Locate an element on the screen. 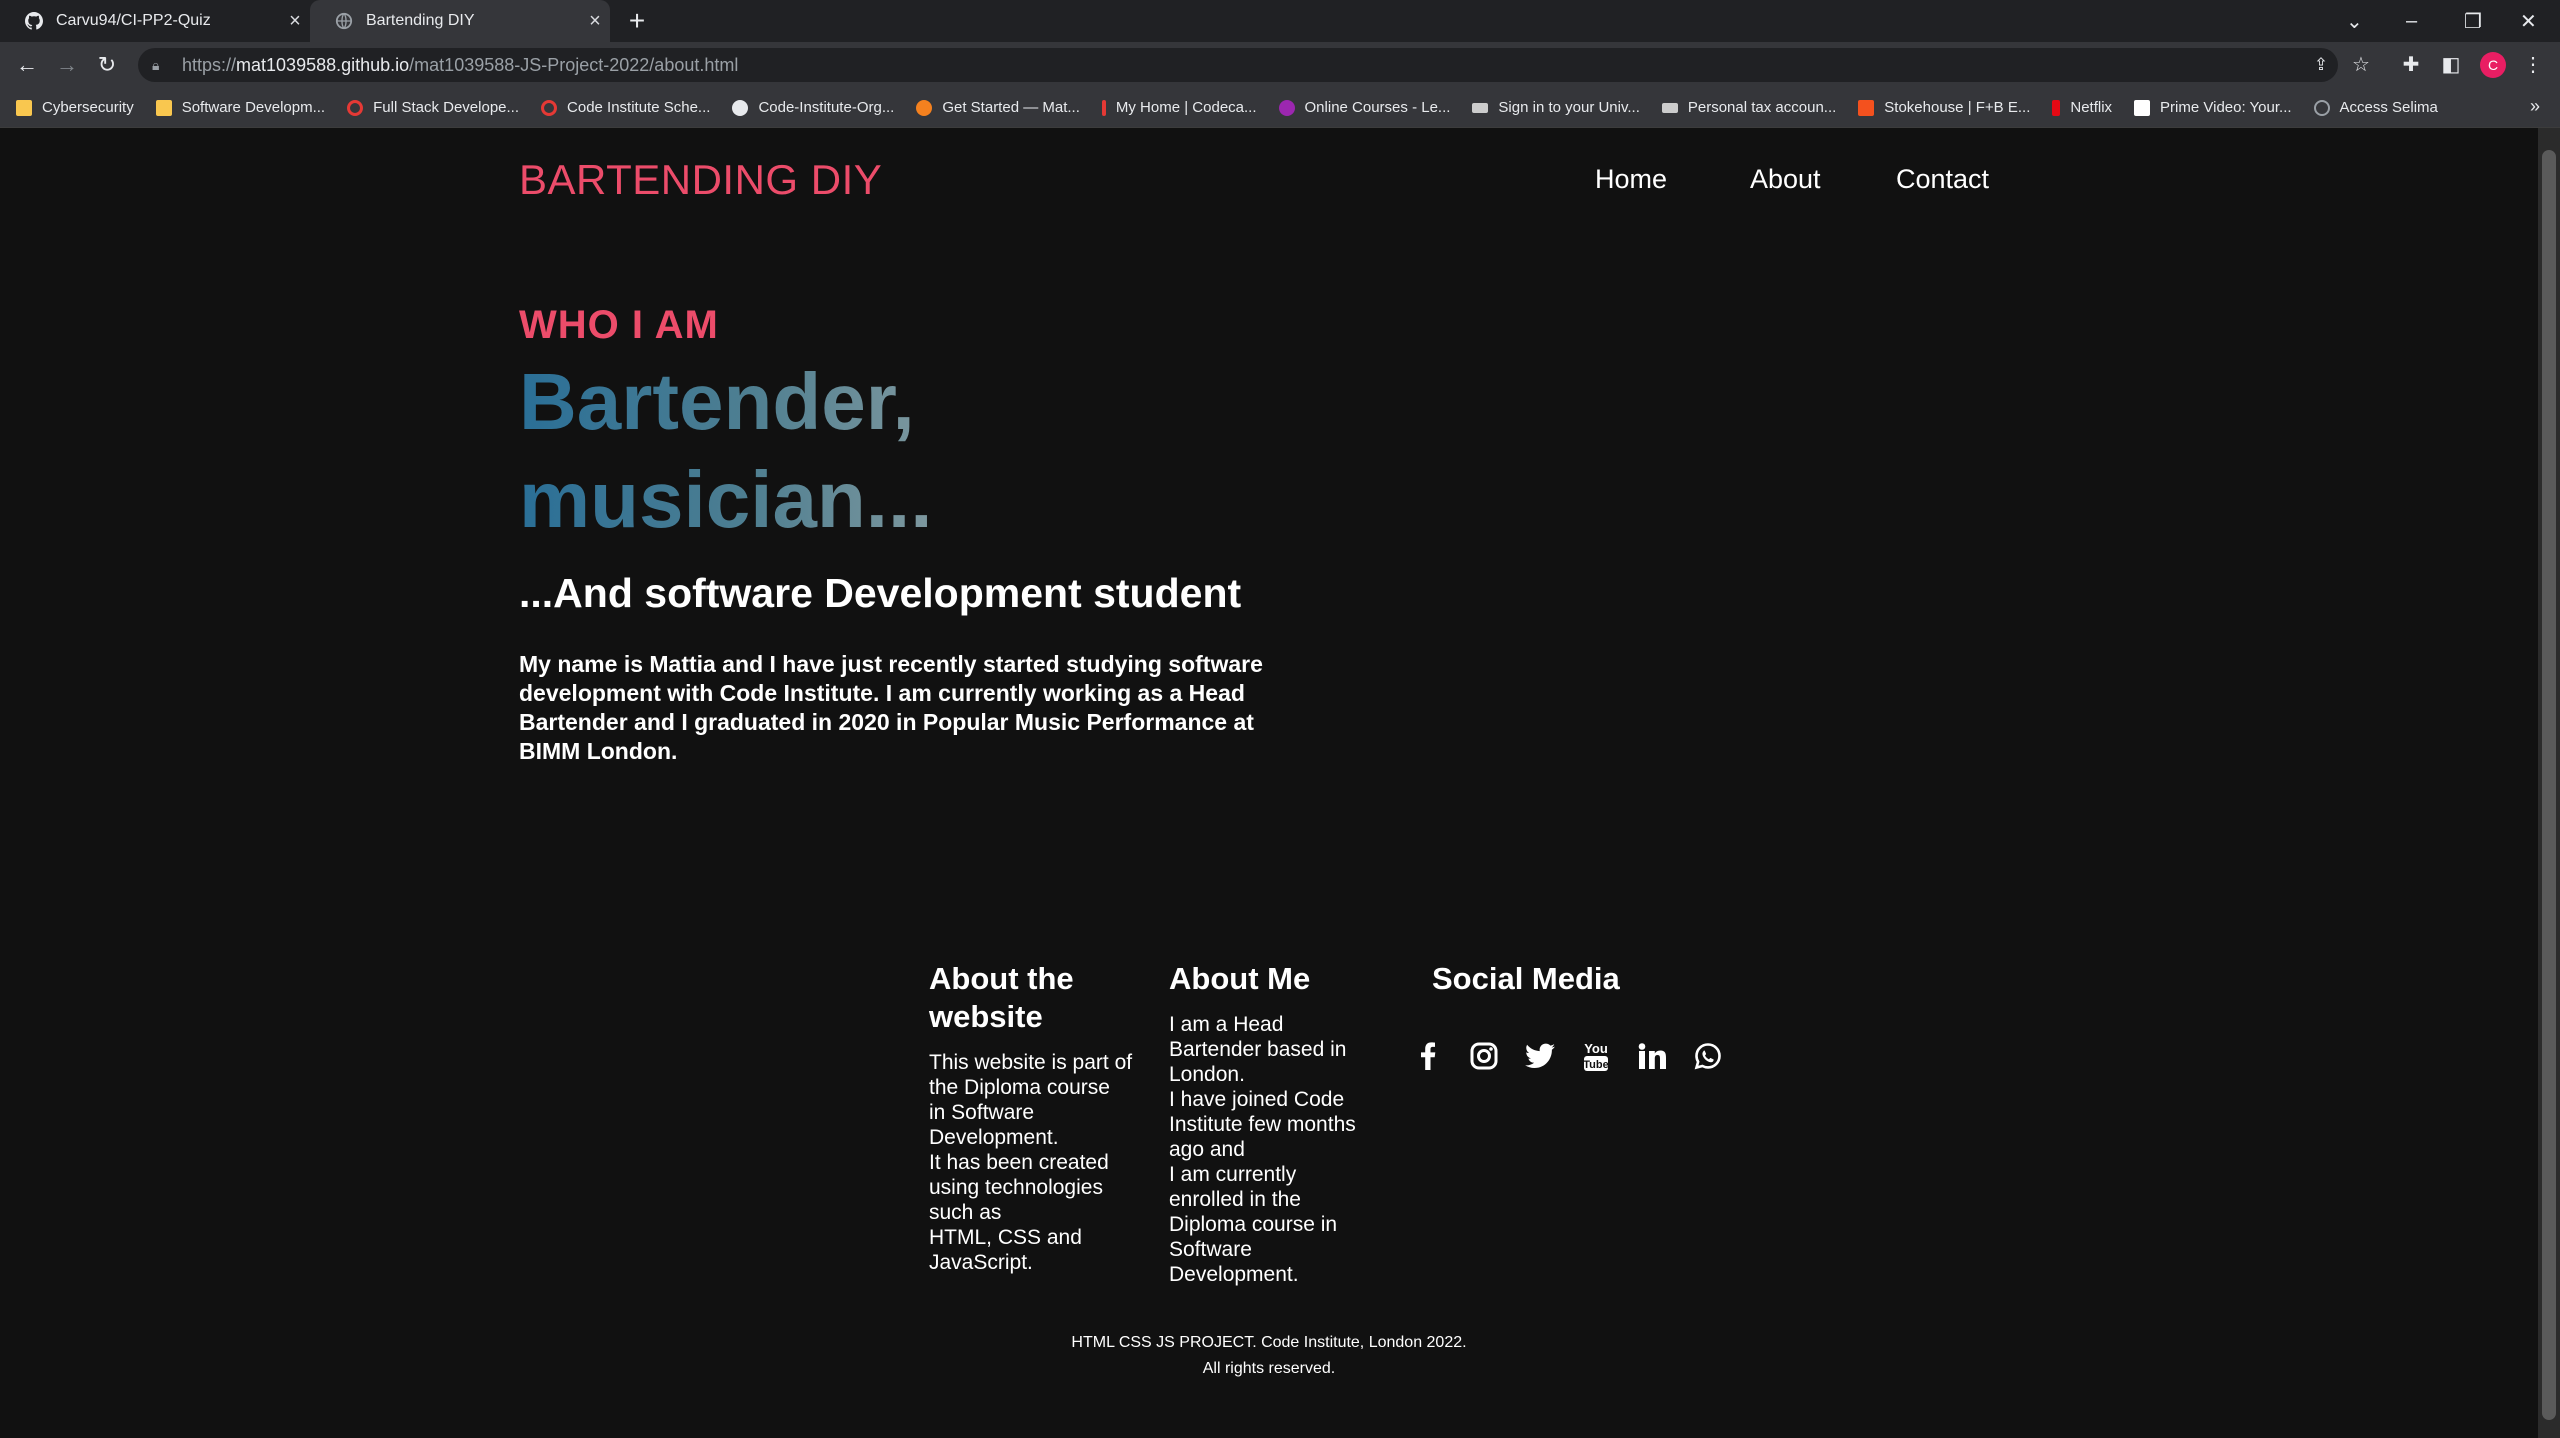  netflix-icon is located at coordinates (2056, 107).